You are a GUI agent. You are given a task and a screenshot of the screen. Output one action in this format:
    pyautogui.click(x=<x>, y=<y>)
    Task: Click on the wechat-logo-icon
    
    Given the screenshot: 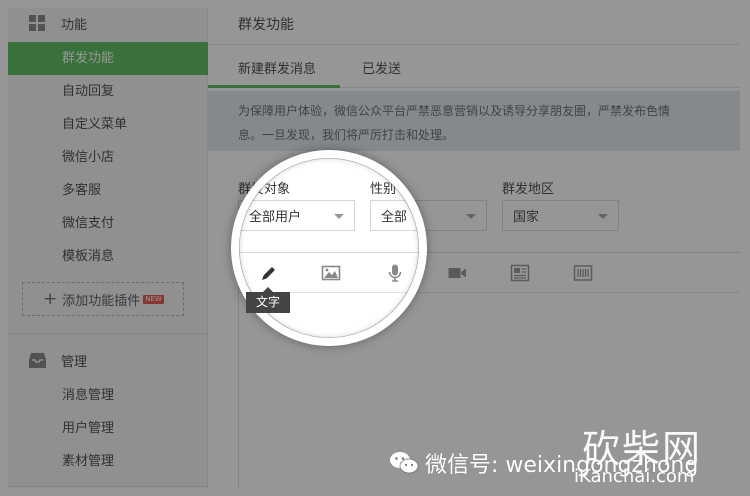 What is the action you would take?
    pyautogui.click(x=404, y=463)
    